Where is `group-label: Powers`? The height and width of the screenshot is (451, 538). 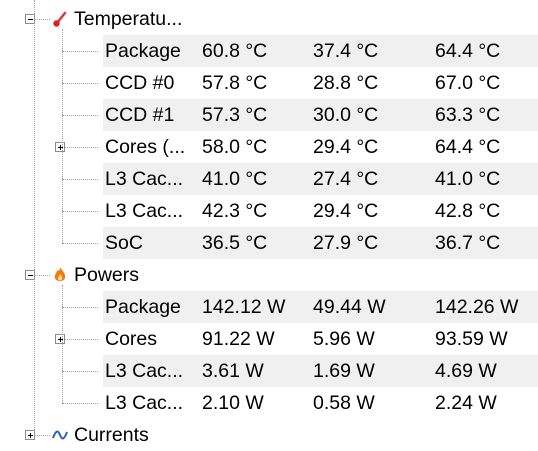 group-label: Powers is located at coordinates (107, 275).